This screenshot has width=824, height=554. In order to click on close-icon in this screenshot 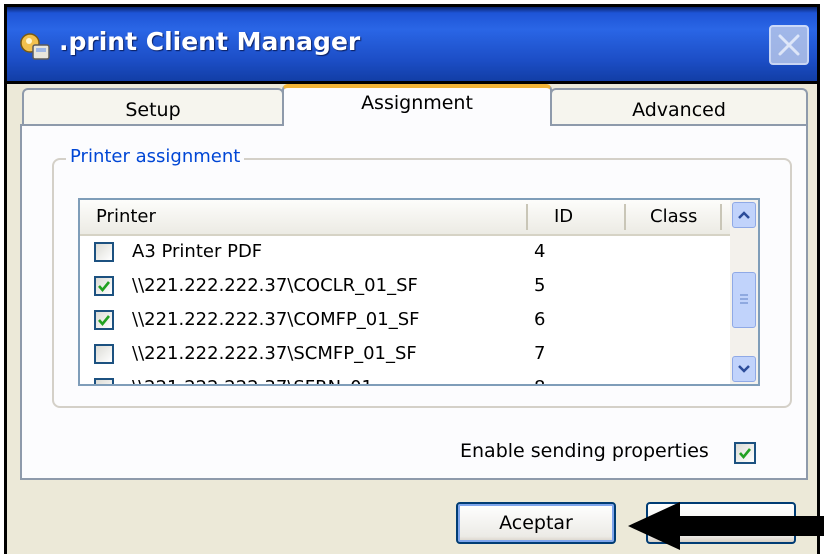, I will do `click(789, 45)`.